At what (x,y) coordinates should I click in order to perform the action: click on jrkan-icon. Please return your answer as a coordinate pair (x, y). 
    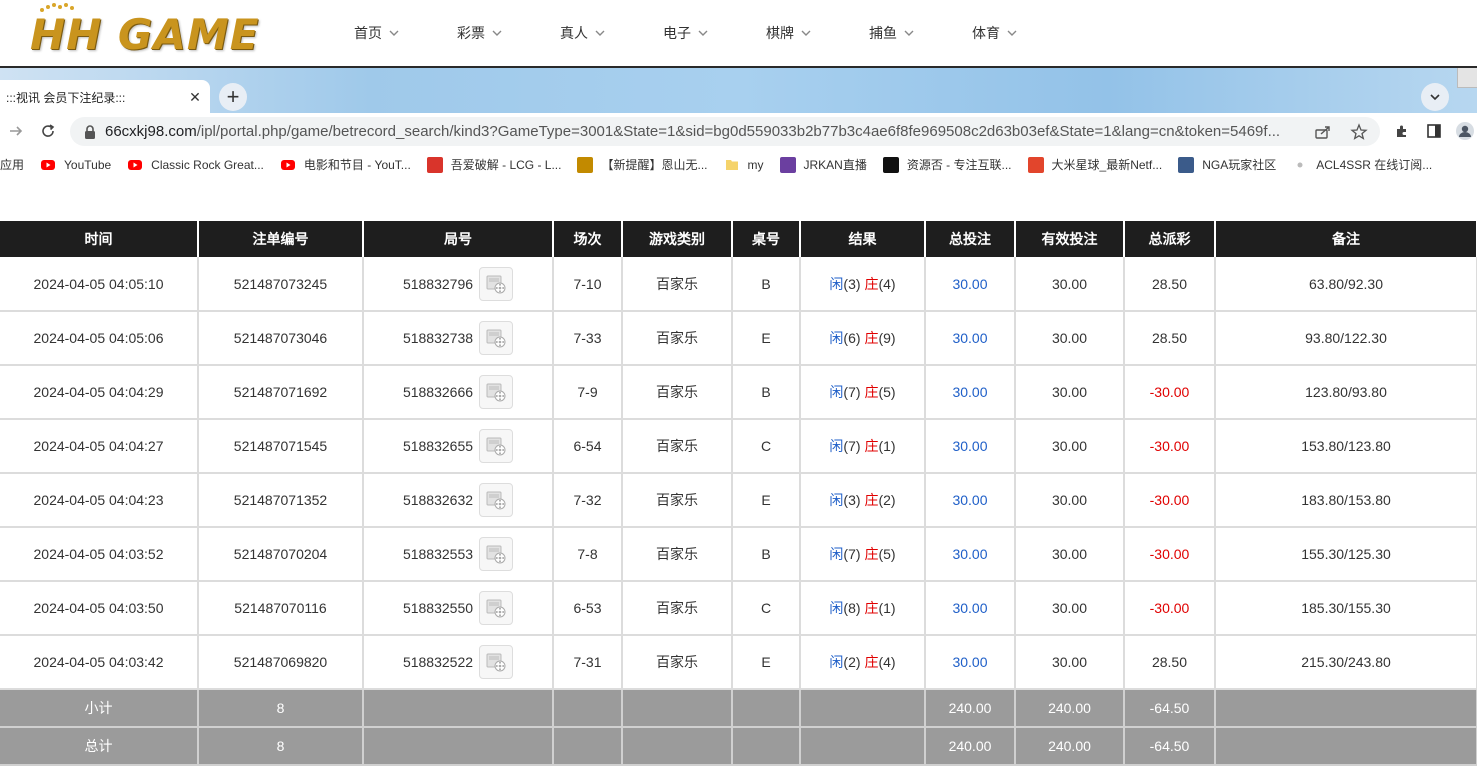
    Looking at the image, I should click on (787, 164).